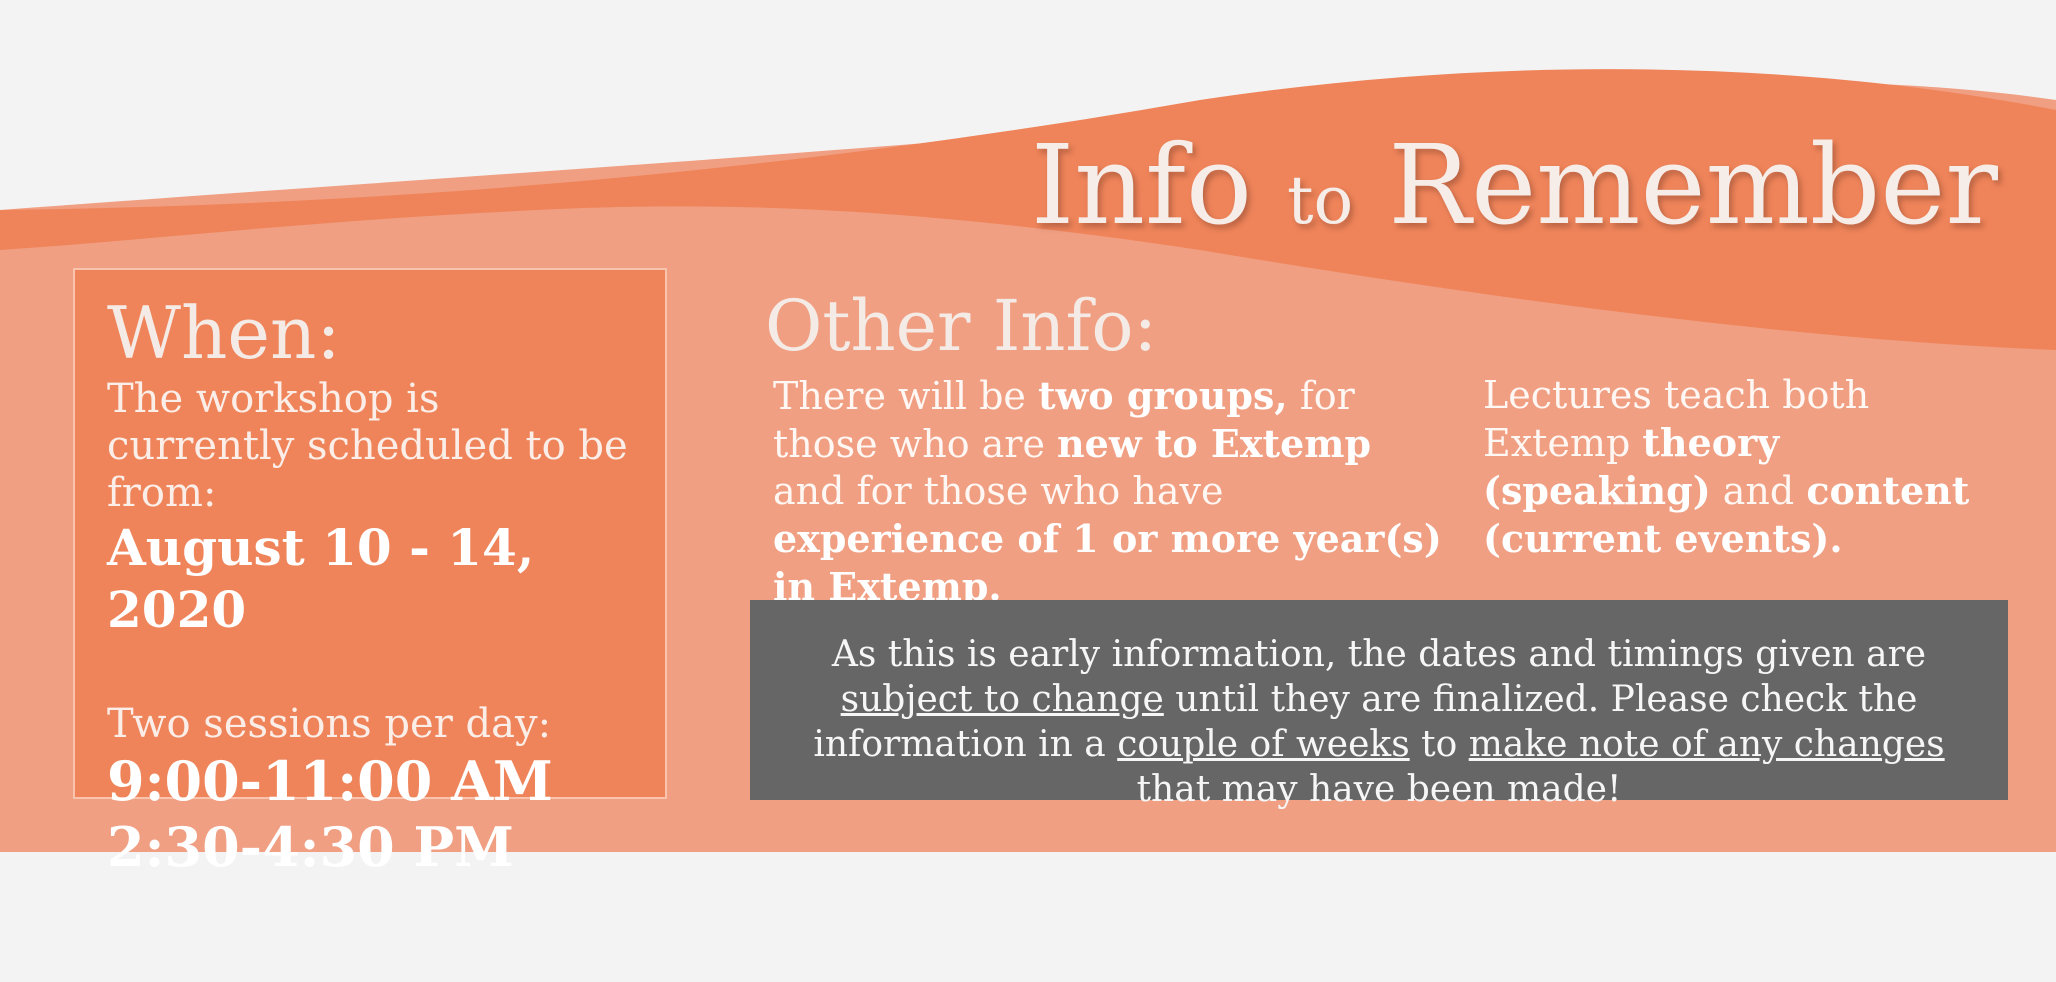 The width and height of the screenshot is (2056, 982). What do you see at coordinates (1141, 185) in the screenshot?
I see `title-word-info: Info` at bounding box center [1141, 185].